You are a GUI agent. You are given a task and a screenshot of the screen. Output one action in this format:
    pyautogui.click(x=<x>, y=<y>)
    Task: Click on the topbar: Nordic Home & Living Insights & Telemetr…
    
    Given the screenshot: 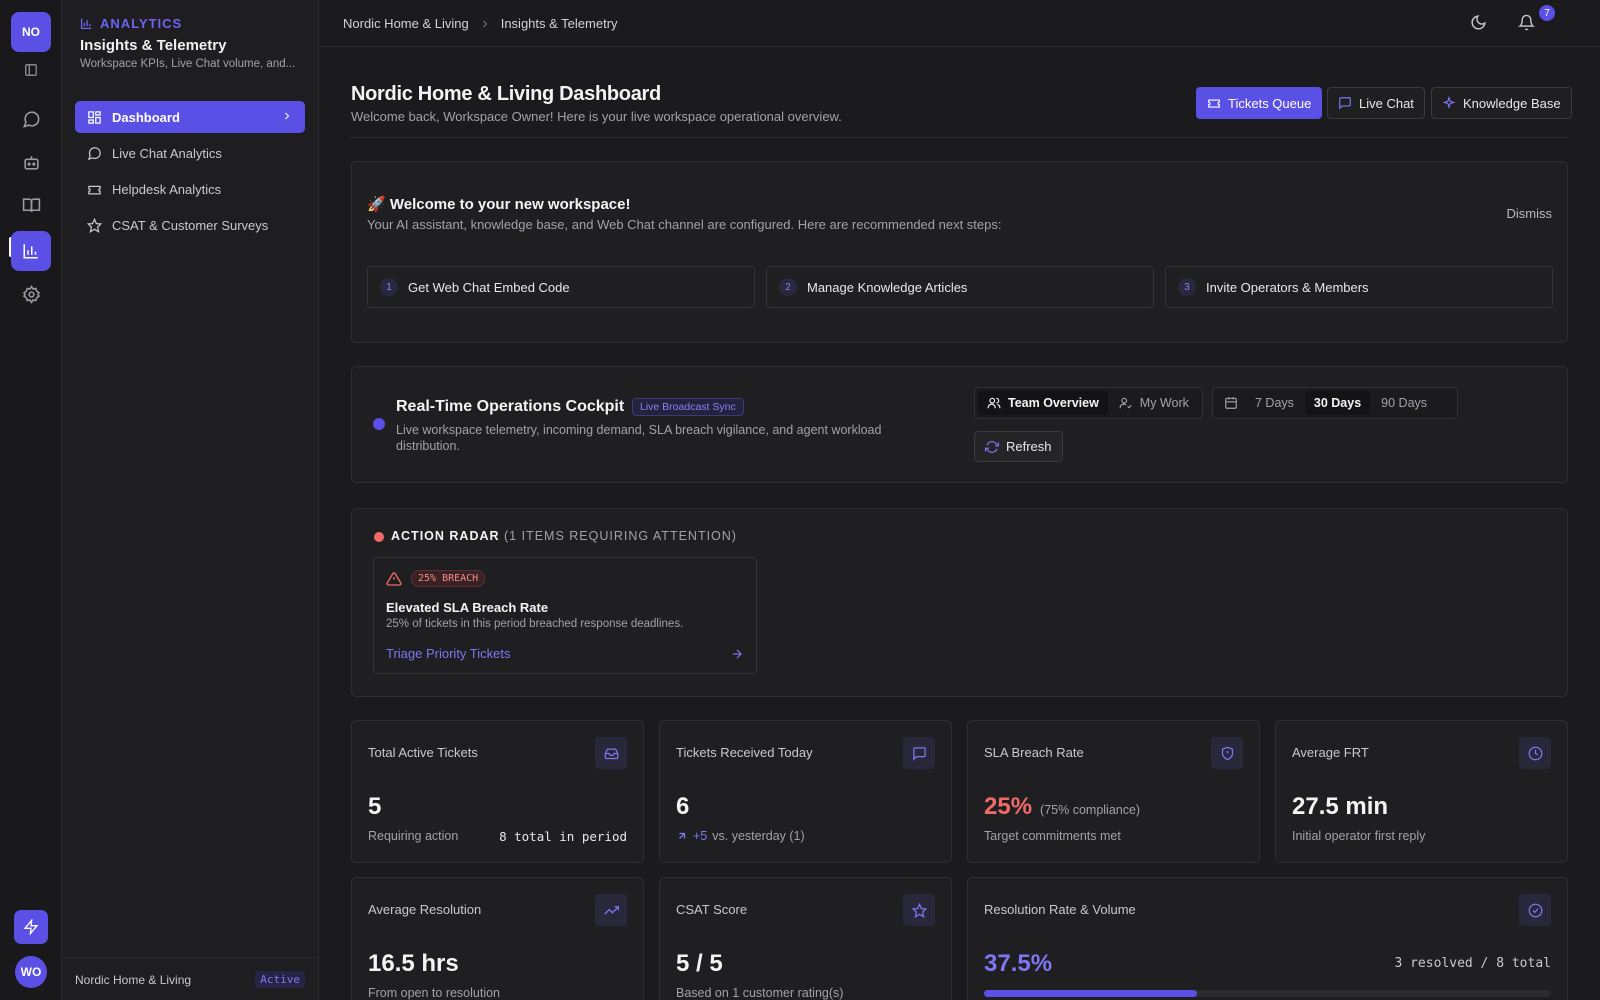 What is the action you would take?
    pyautogui.click(x=960, y=23)
    